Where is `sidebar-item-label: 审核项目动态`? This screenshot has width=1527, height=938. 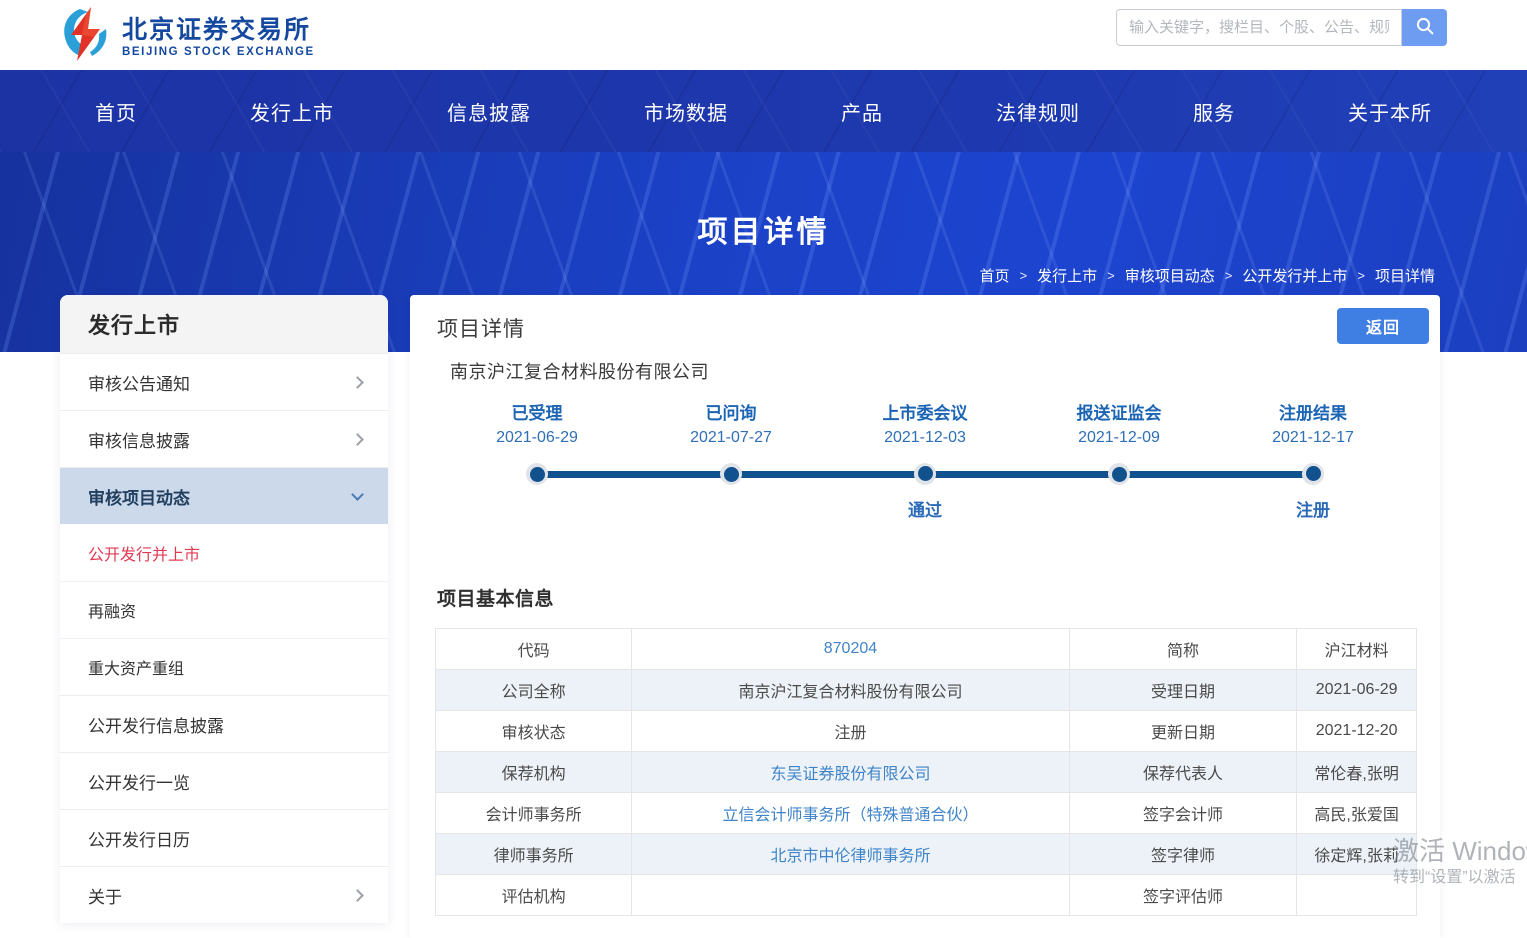
sidebar-item-label: 审核项目动态 is located at coordinates (139, 498).